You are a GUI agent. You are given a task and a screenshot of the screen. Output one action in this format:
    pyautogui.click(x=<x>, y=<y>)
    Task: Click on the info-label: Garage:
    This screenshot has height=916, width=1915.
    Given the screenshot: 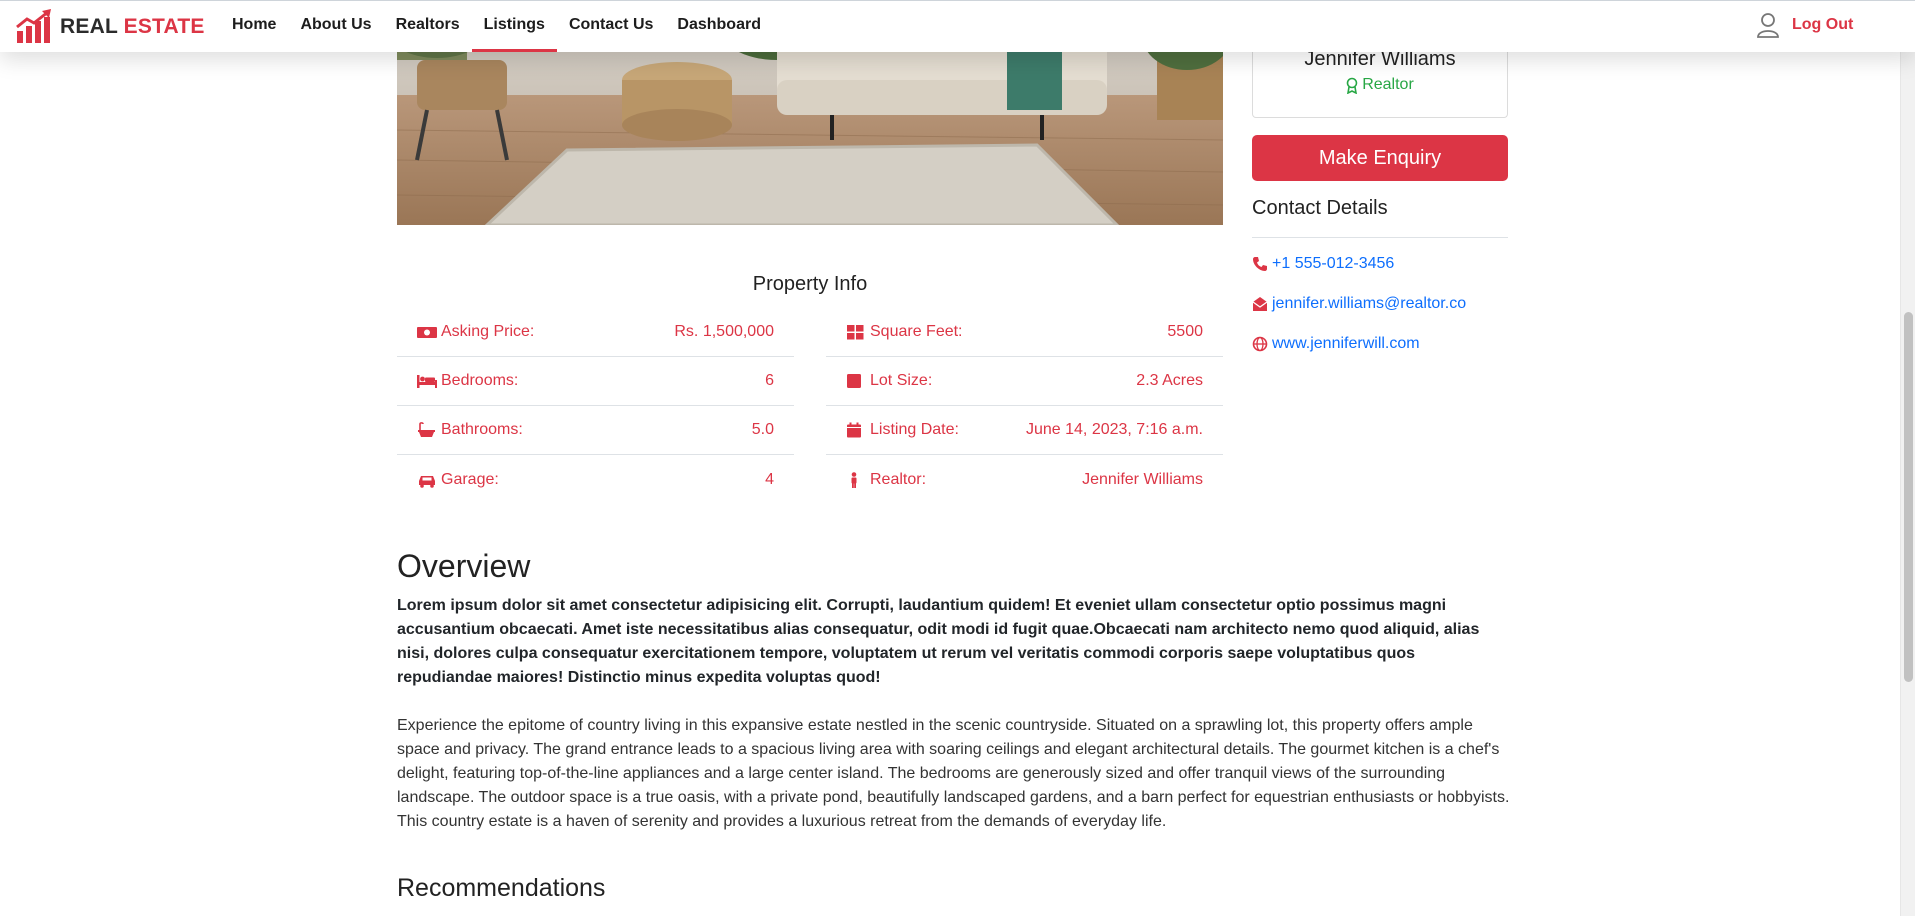 What is the action you would take?
    pyautogui.click(x=470, y=479)
    